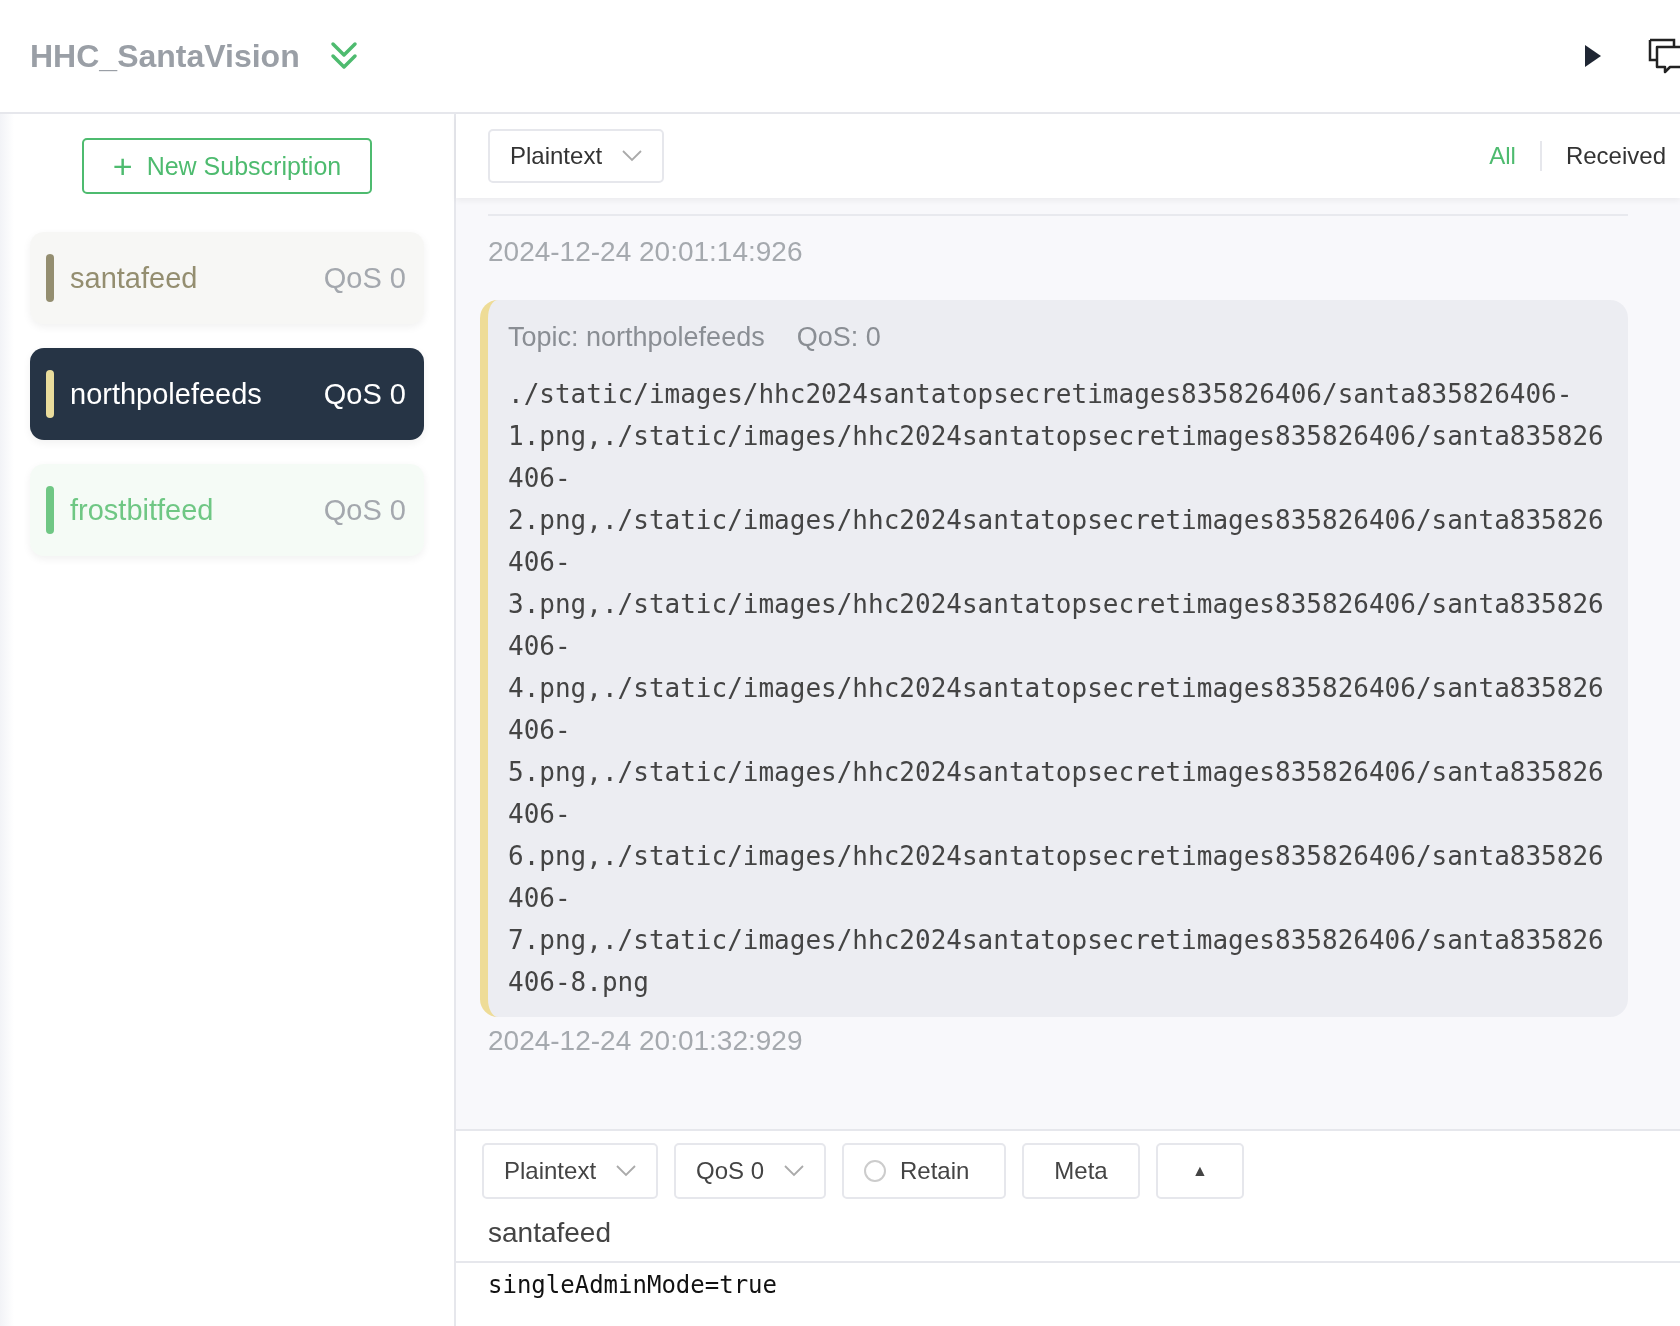  What do you see at coordinates (636, 337) in the screenshot?
I see `message-topic: Topic: northpolefeeds` at bounding box center [636, 337].